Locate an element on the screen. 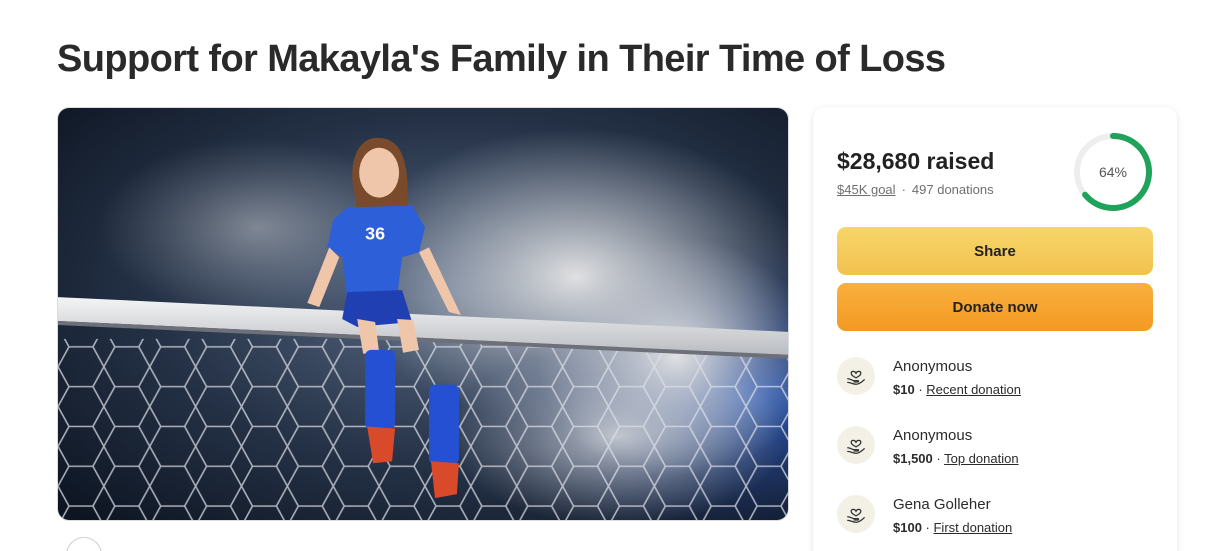 The width and height of the screenshot is (1231, 551). donation-detail: $10 · Recent donation is located at coordinates (957, 389).